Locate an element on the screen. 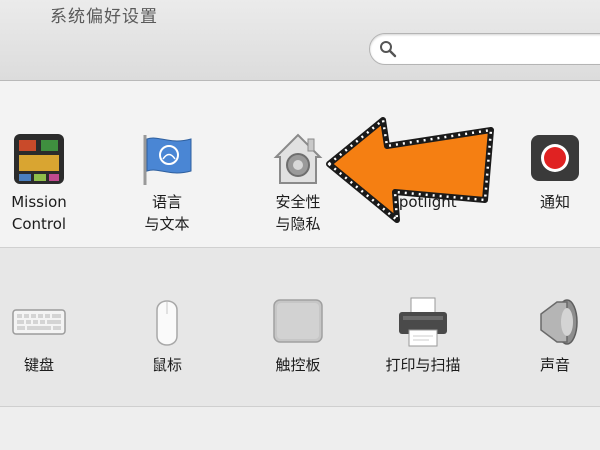  pref-language-text: 语言 与文本 is located at coordinates (167, 183).